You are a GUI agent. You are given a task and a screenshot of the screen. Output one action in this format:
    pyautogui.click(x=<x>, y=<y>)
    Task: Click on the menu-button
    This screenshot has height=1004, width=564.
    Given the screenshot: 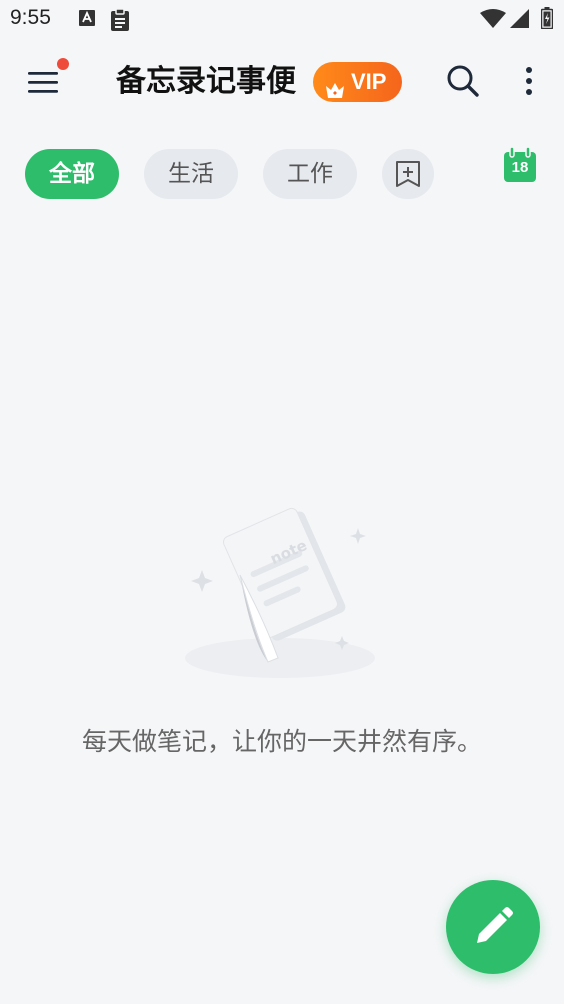 What is the action you would take?
    pyautogui.click(x=45, y=79)
    